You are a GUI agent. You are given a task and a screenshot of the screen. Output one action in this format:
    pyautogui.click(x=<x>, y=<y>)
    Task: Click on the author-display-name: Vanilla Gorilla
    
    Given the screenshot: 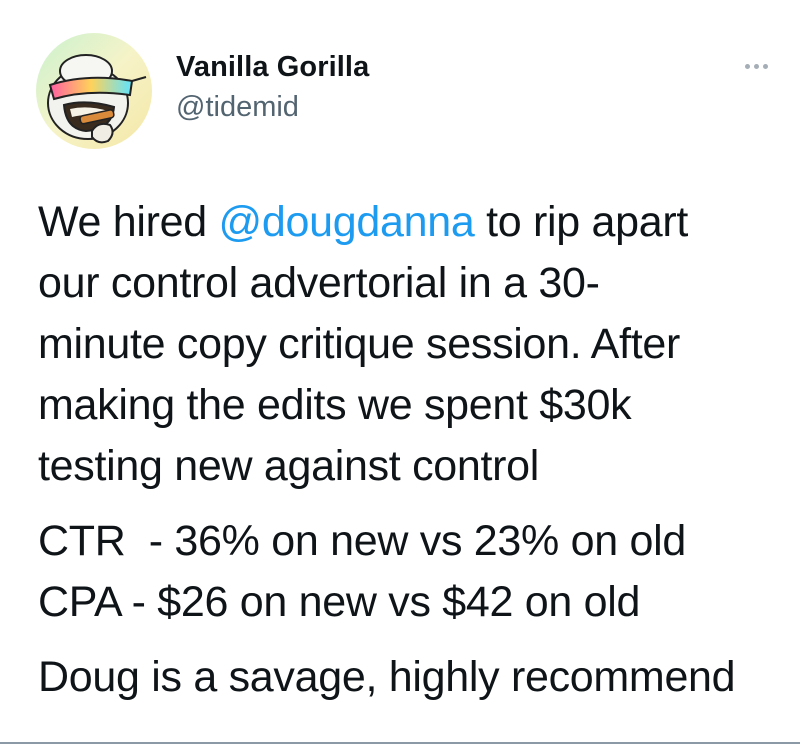 What is the action you would take?
    pyautogui.click(x=272, y=67)
    